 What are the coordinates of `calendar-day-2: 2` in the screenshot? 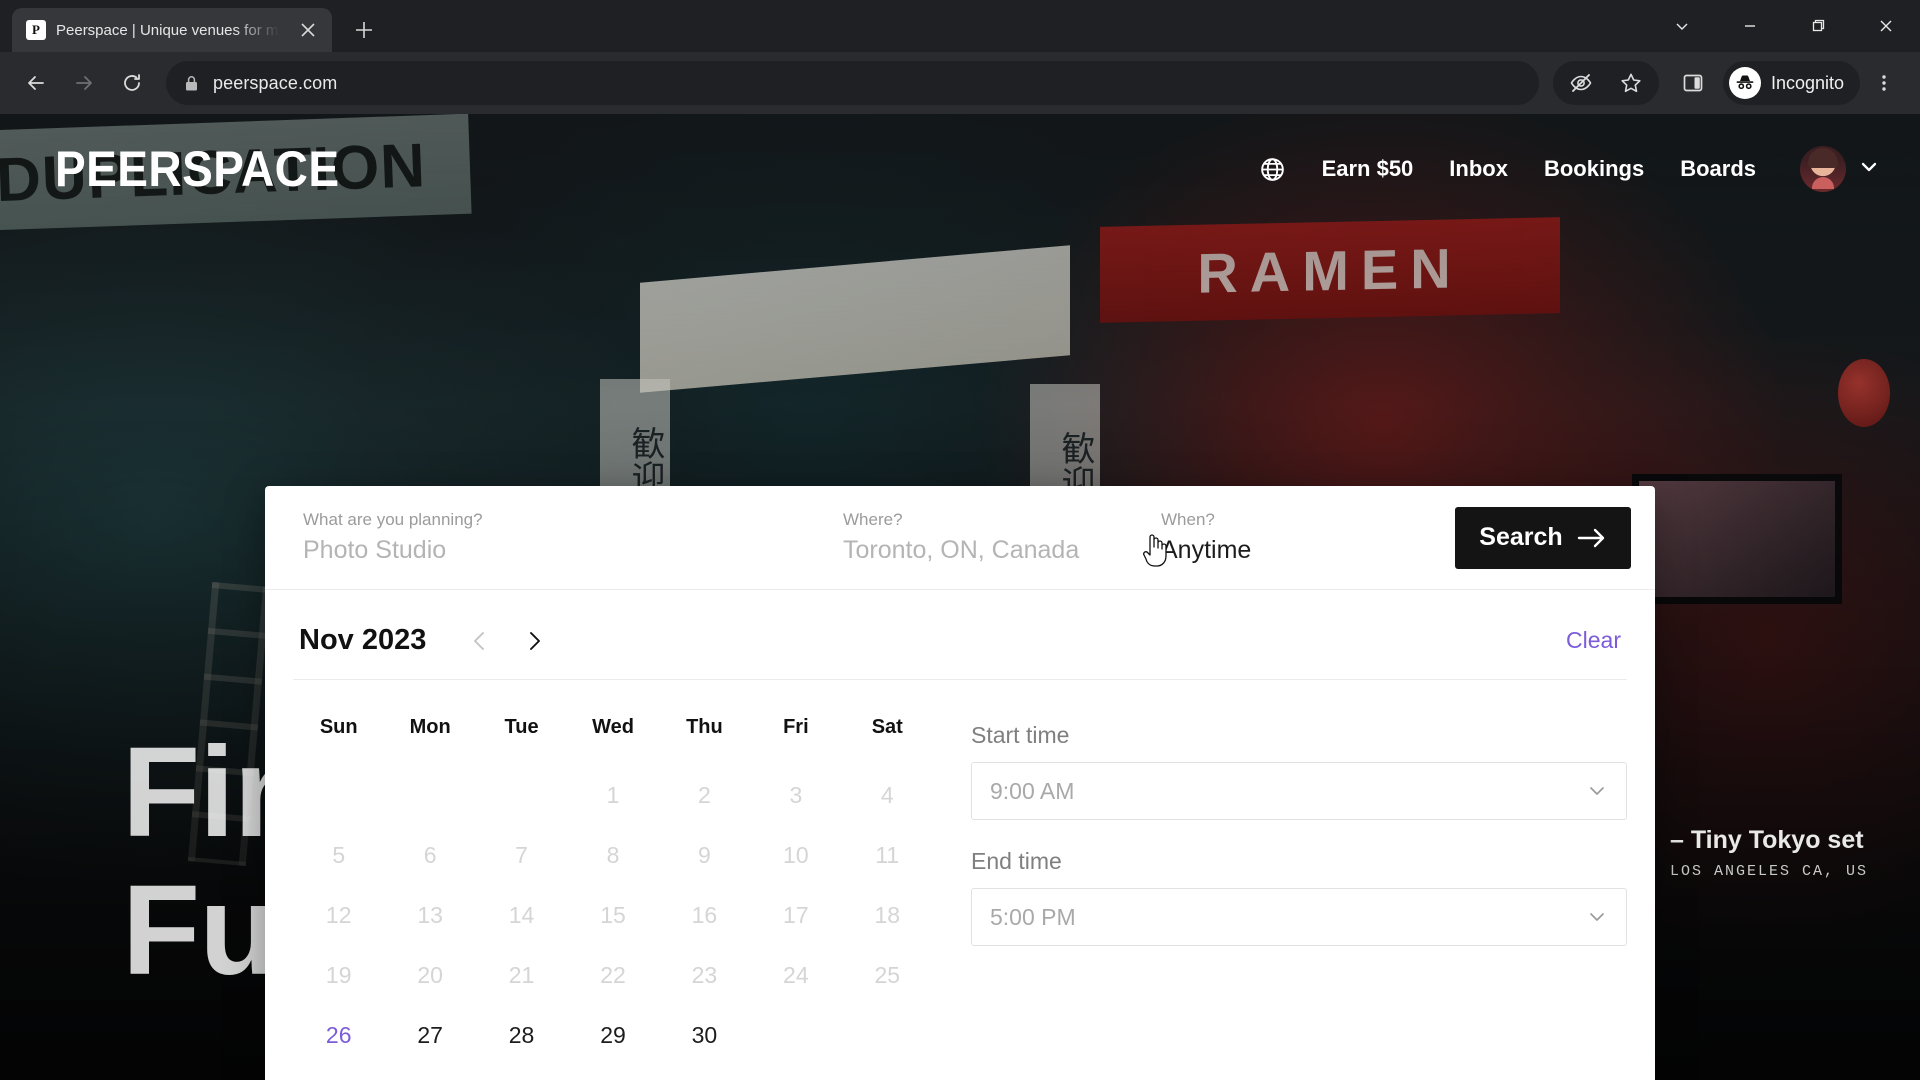 It's located at (704, 794).